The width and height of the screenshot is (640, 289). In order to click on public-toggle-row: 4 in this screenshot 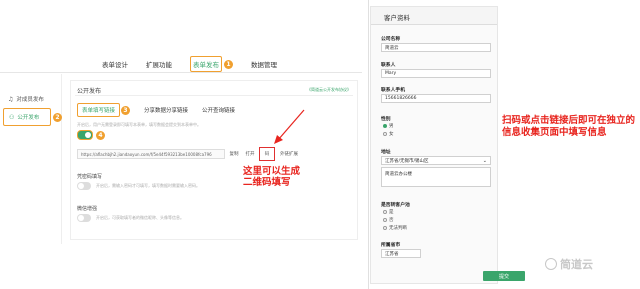, I will do `click(91, 135)`.